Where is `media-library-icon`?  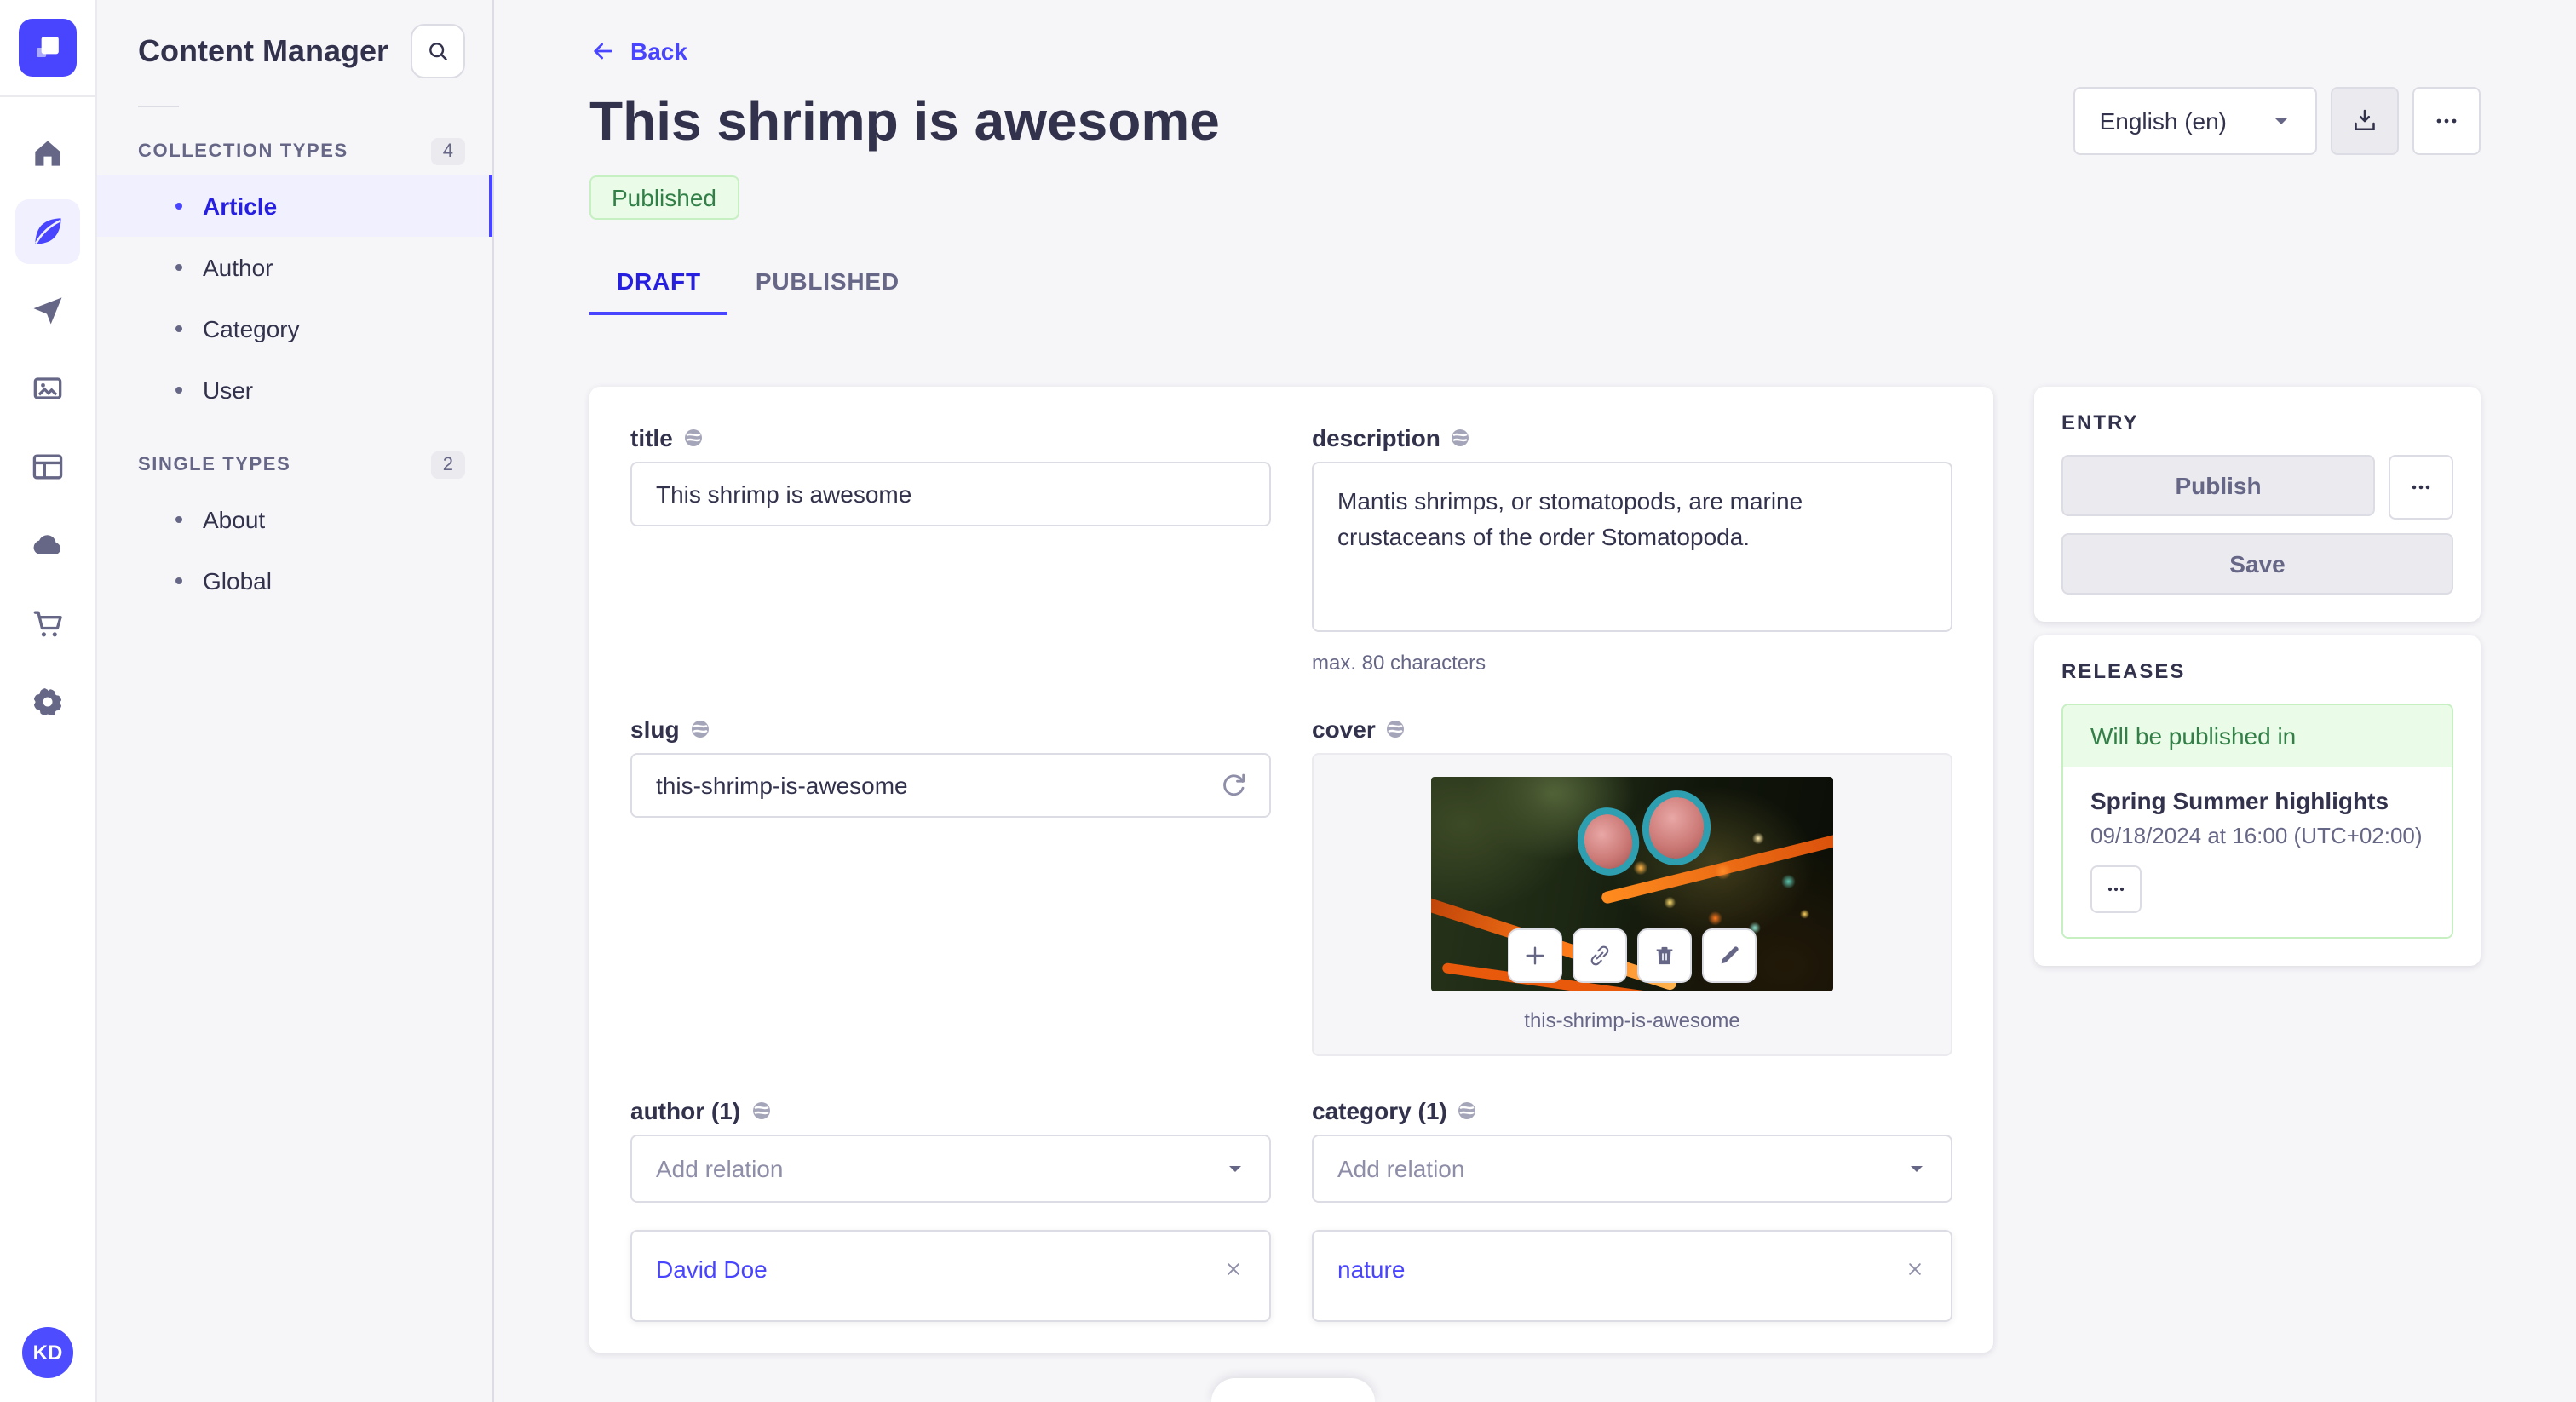 media-library-icon is located at coordinates (48, 388).